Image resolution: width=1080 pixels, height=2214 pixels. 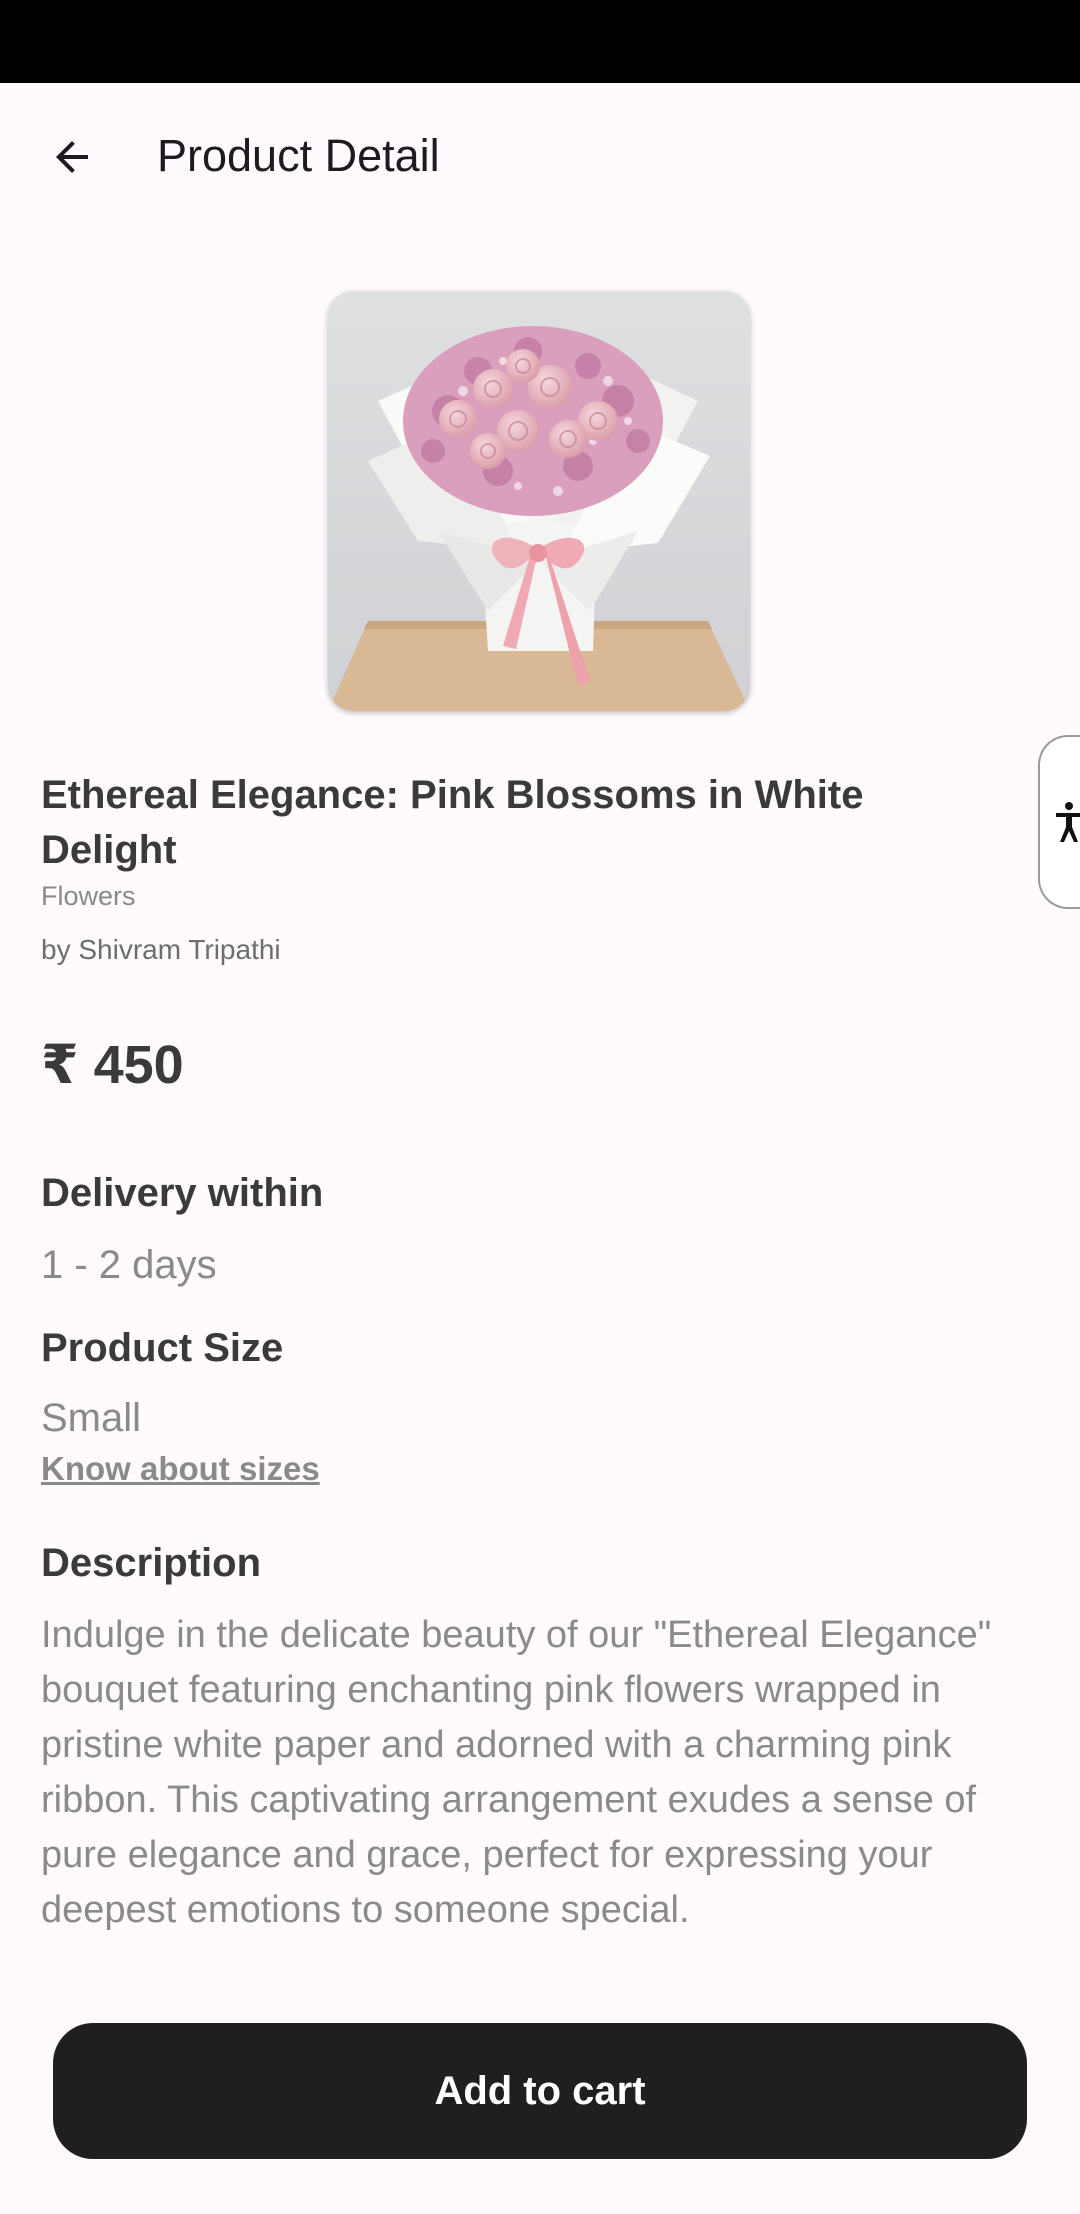 What do you see at coordinates (88, 896) in the screenshot?
I see `product-category: Flowers` at bounding box center [88, 896].